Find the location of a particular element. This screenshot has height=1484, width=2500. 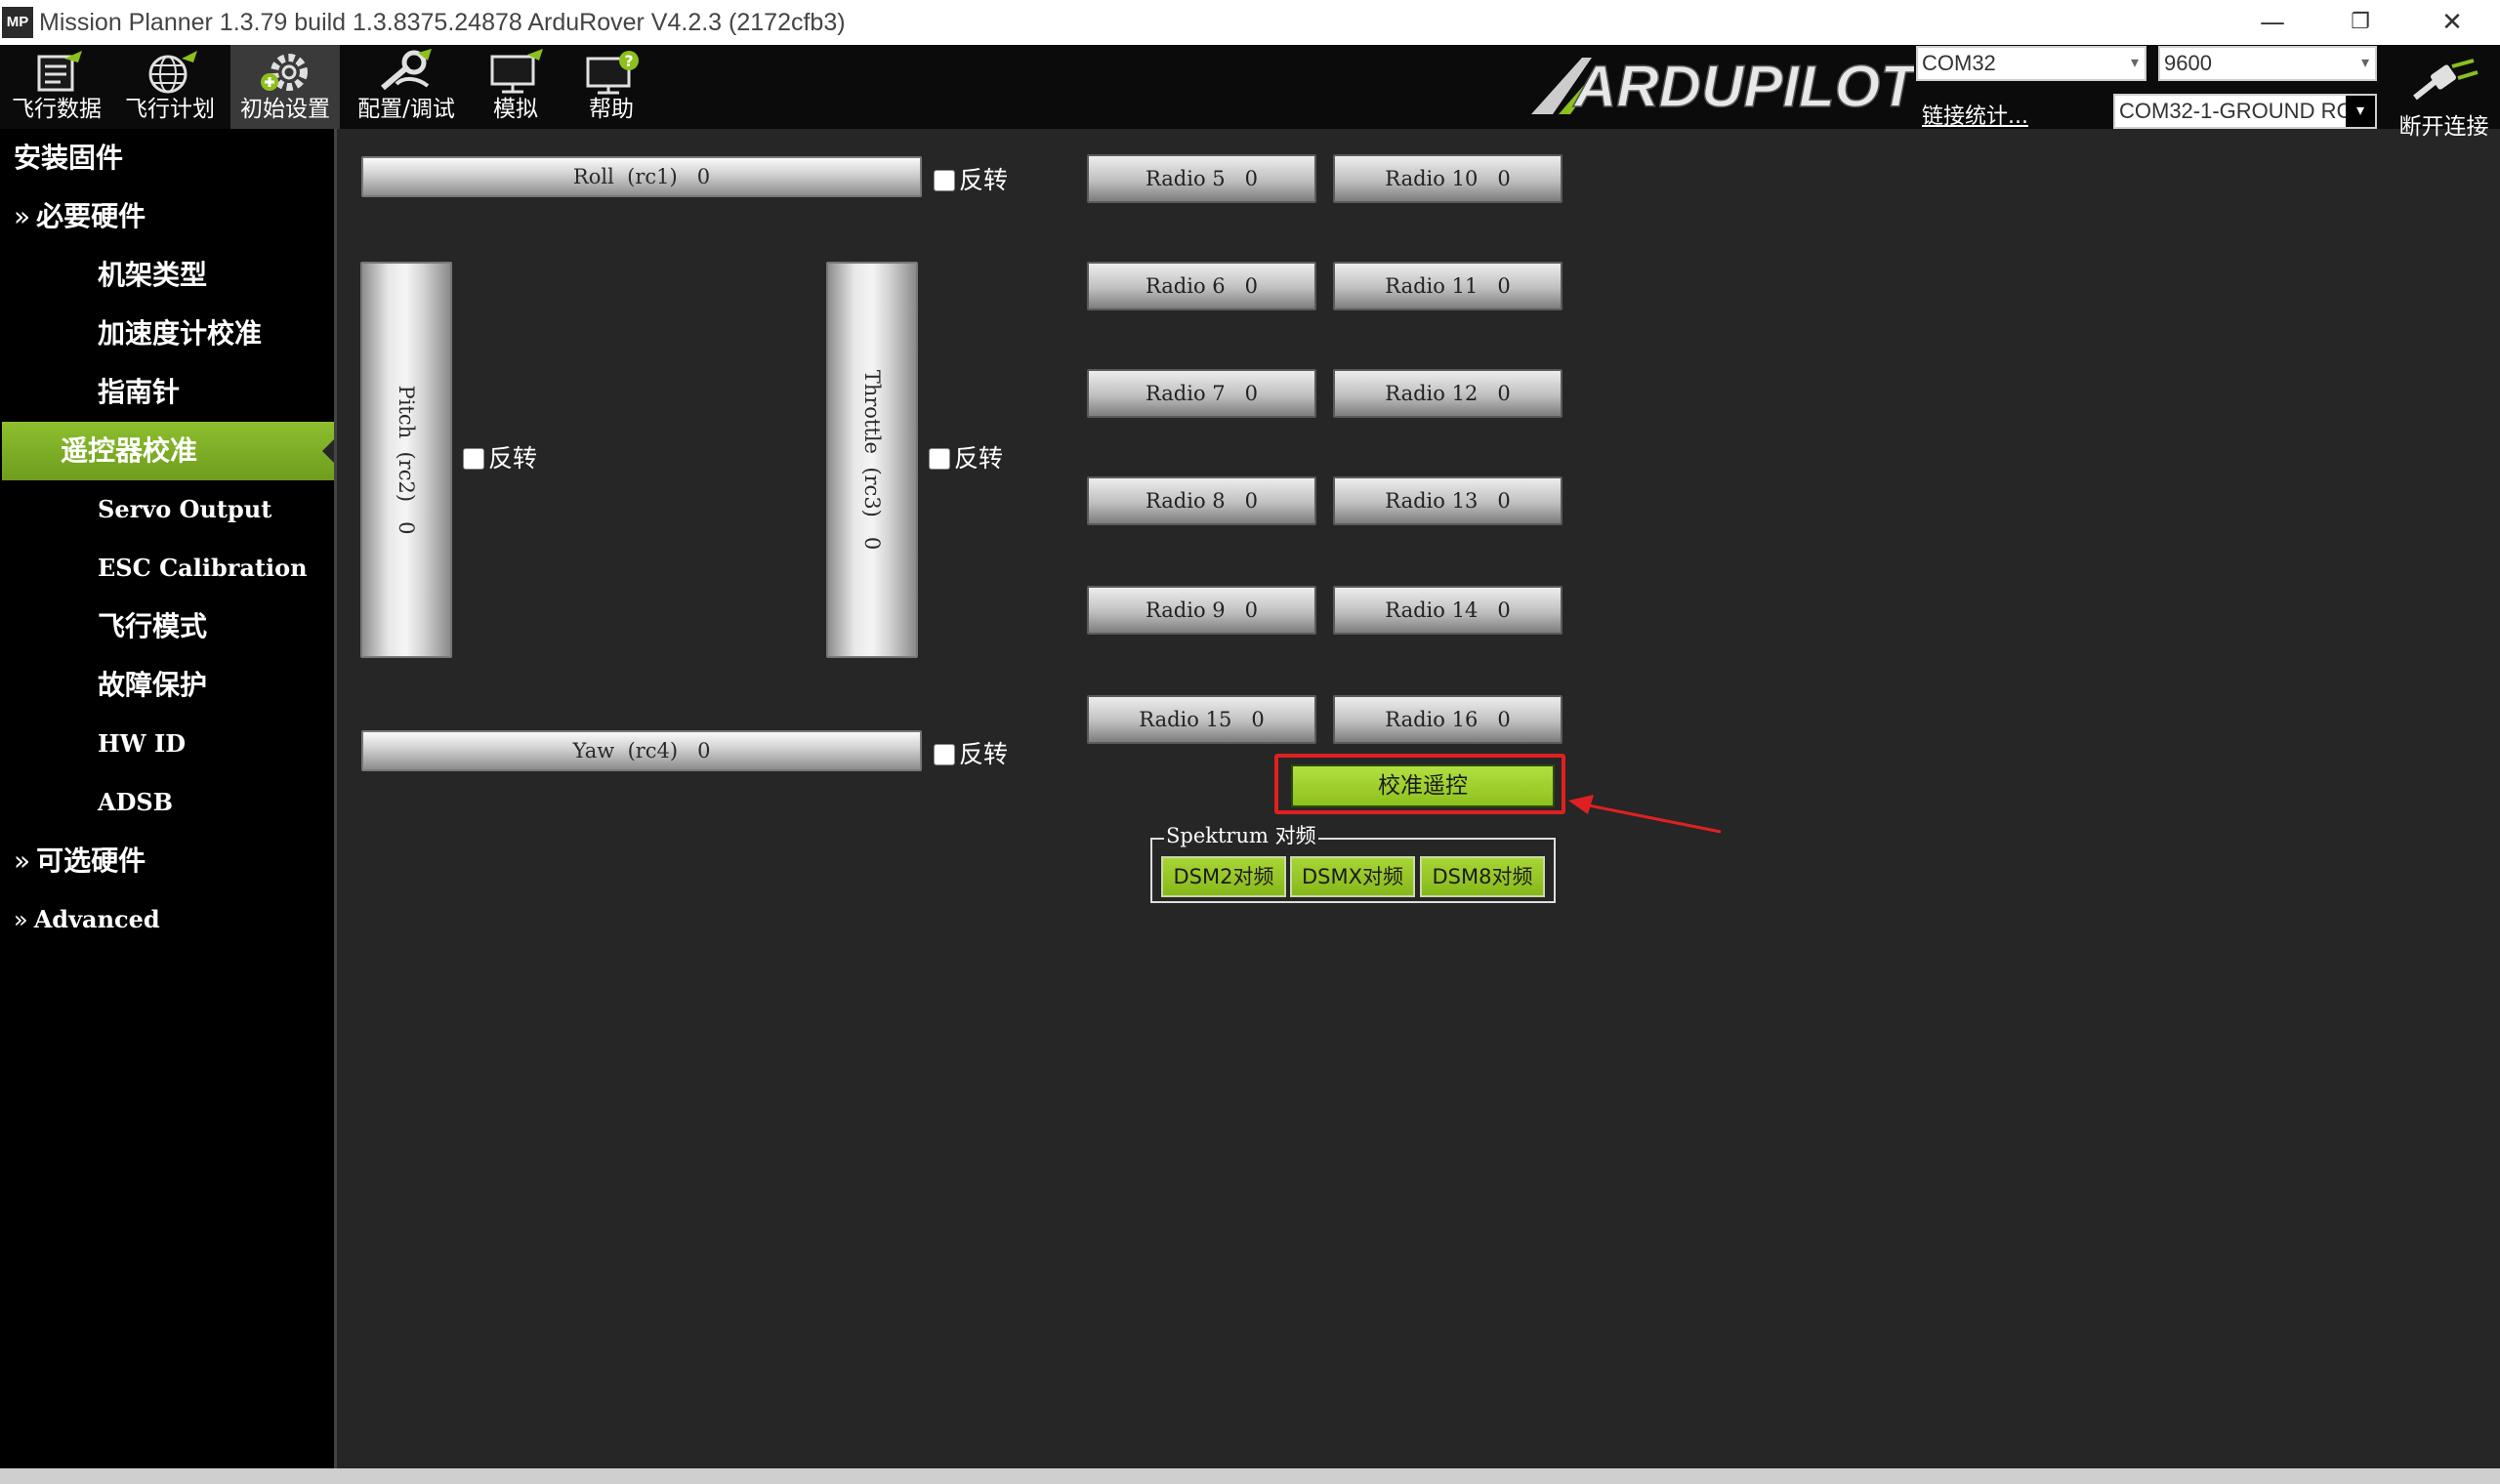

toolbar-flight-plan: 飞行计划 is located at coordinates (170, 87).